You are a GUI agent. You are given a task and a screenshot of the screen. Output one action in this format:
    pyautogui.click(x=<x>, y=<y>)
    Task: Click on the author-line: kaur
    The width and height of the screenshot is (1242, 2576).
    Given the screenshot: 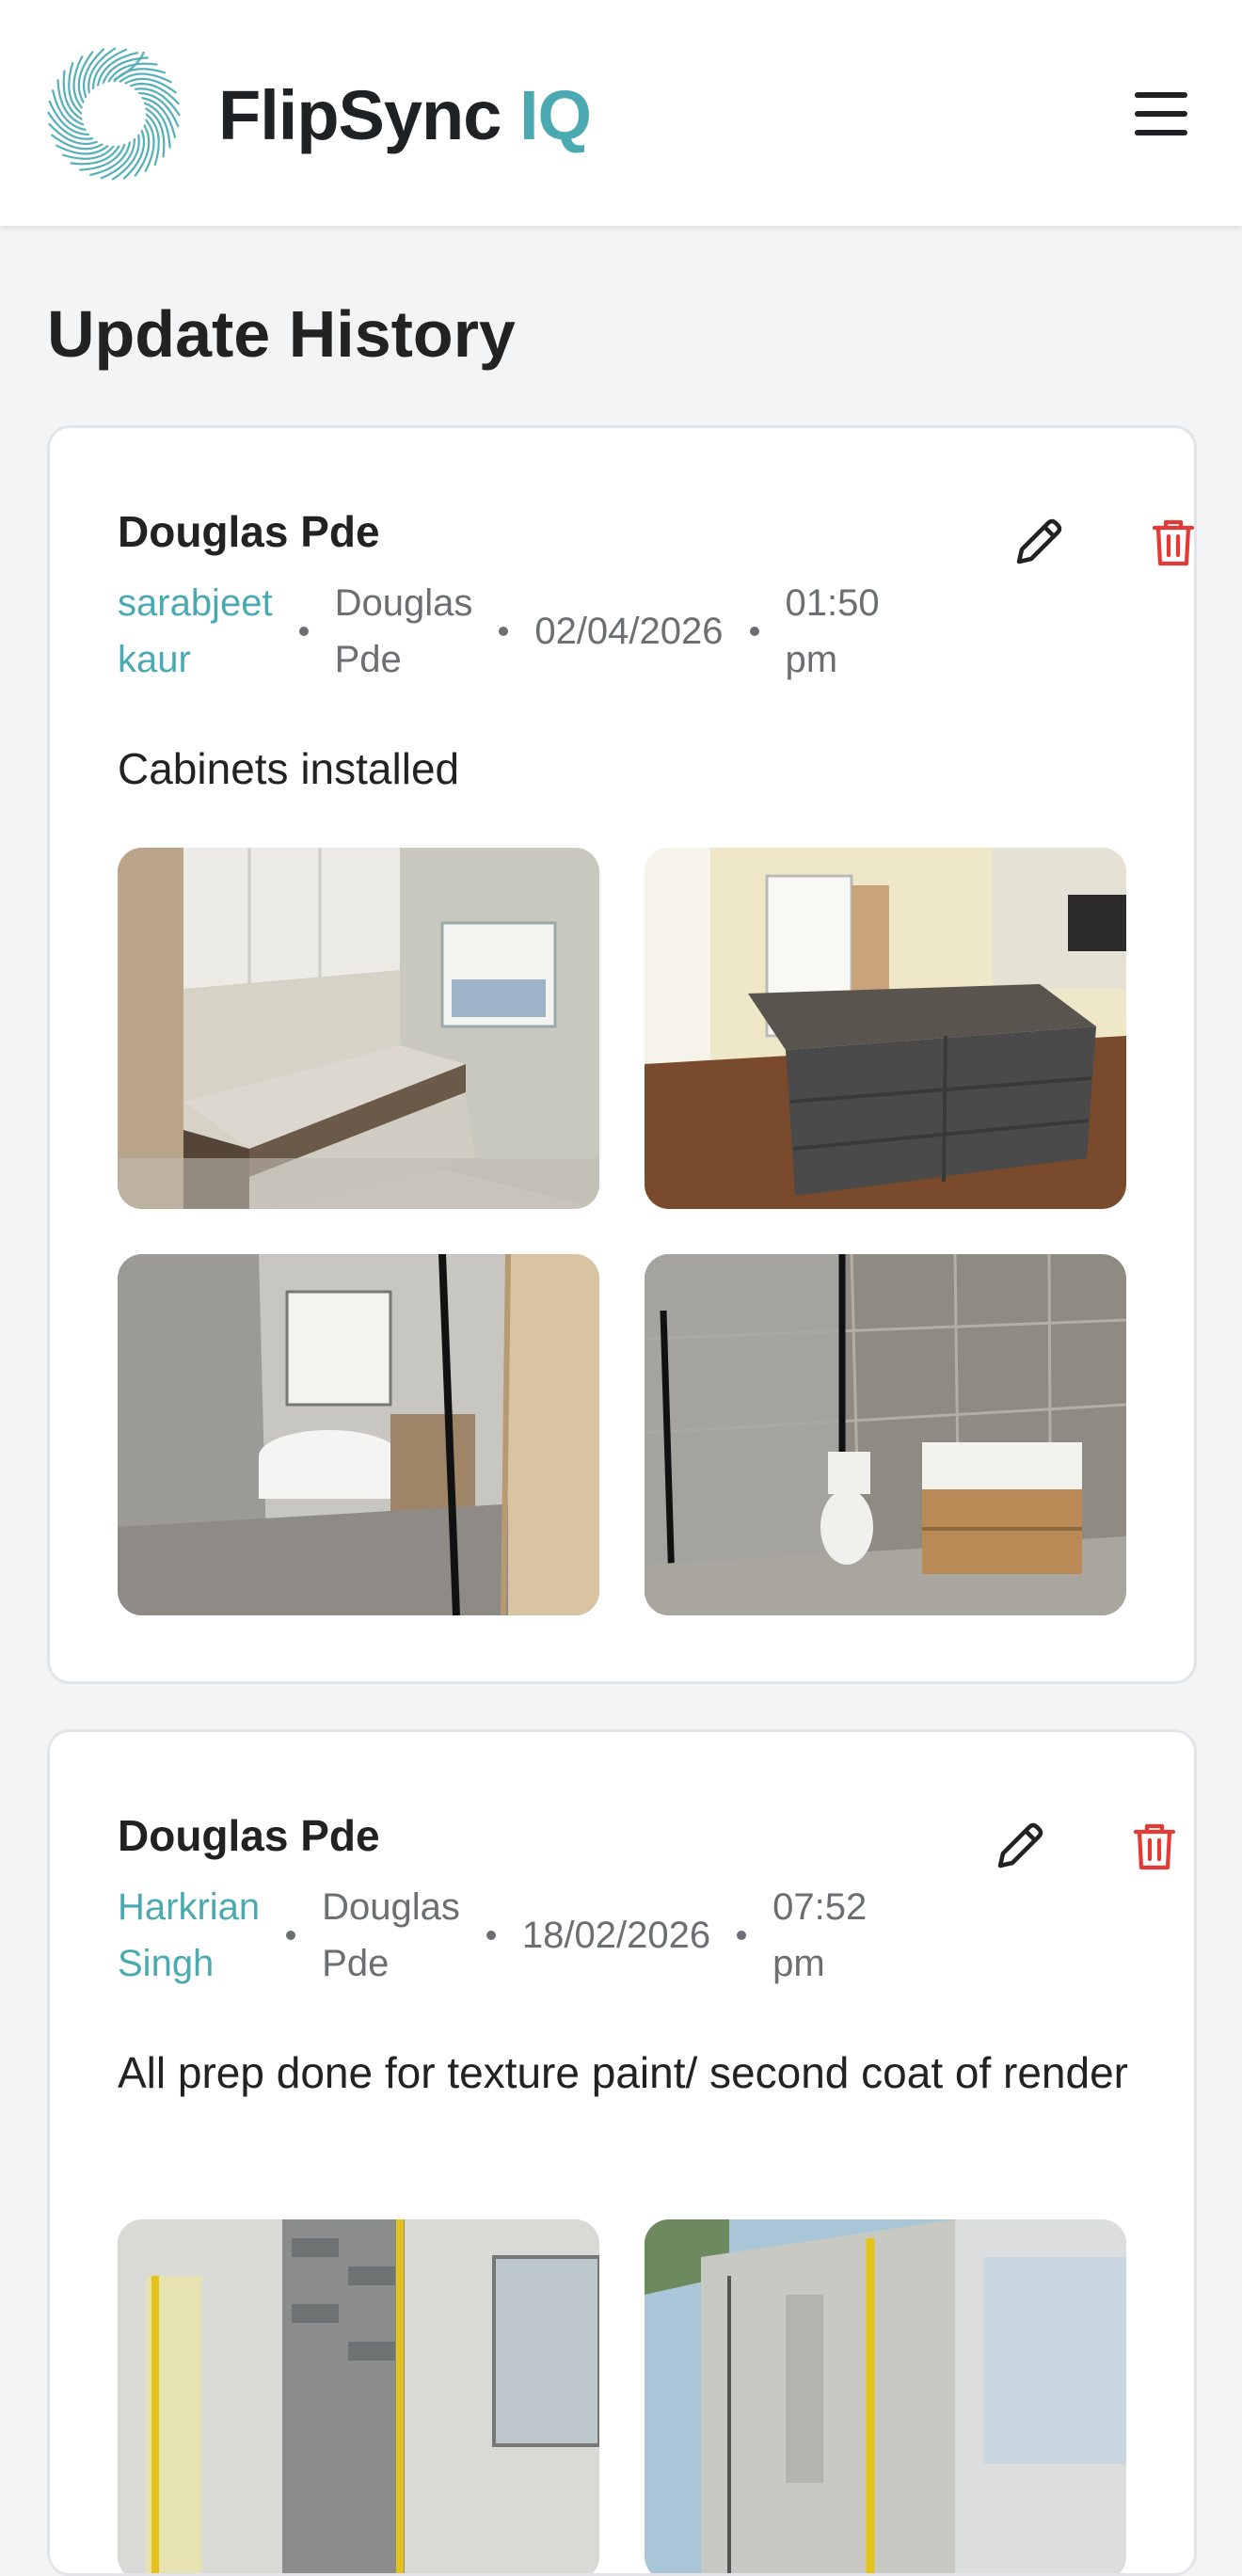 What is the action you would take?
    pyautogui.click(x=155, y=660)
    